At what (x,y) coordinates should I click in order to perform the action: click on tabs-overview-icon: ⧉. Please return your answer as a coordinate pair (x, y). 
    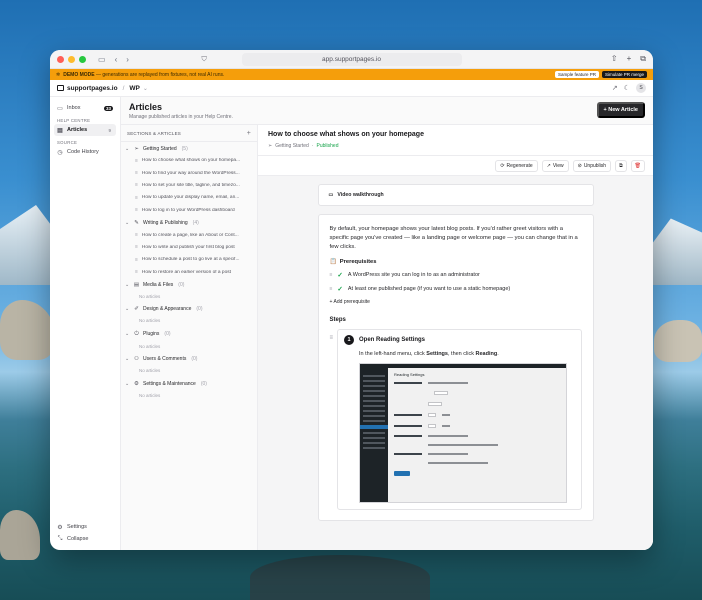
    Looking at the image, I should click on (643, 59).